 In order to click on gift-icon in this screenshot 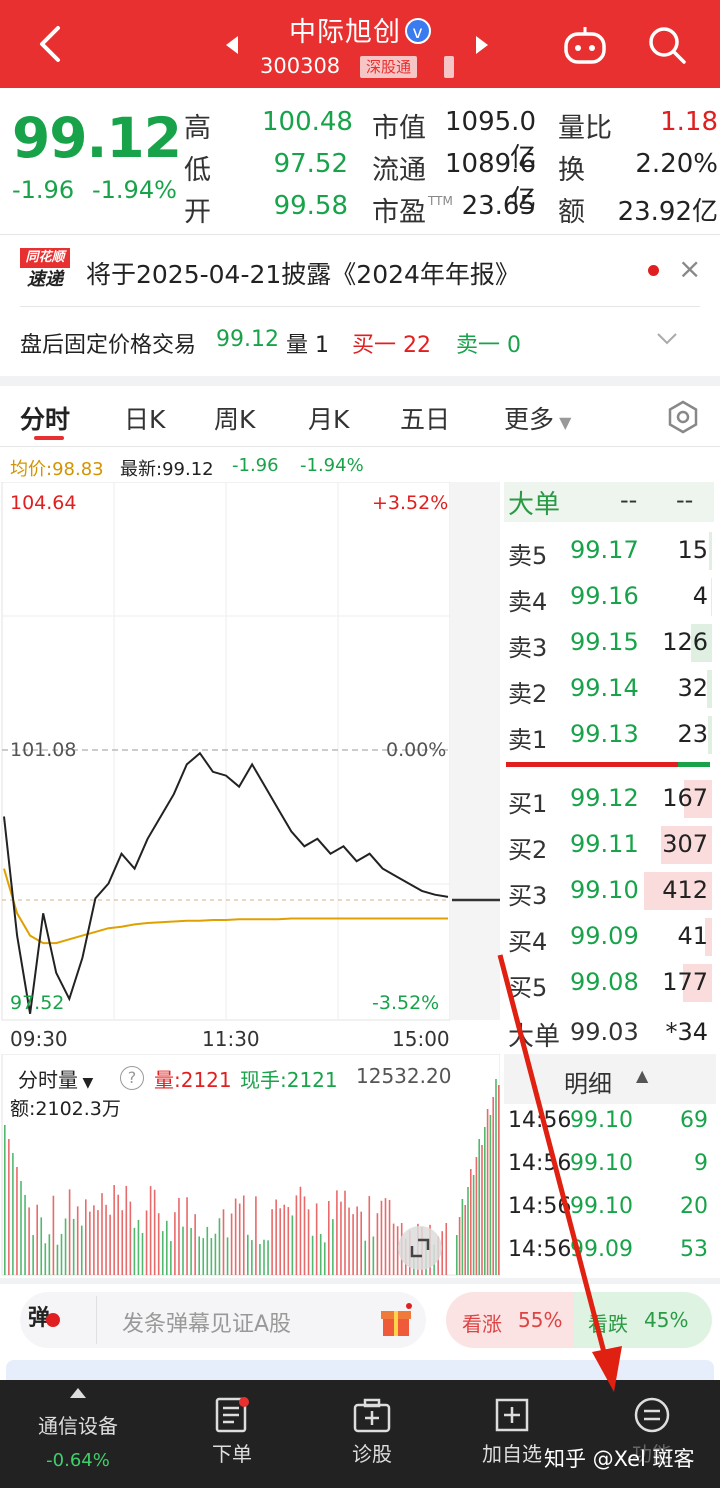, I will do `click(396, 1320)`.